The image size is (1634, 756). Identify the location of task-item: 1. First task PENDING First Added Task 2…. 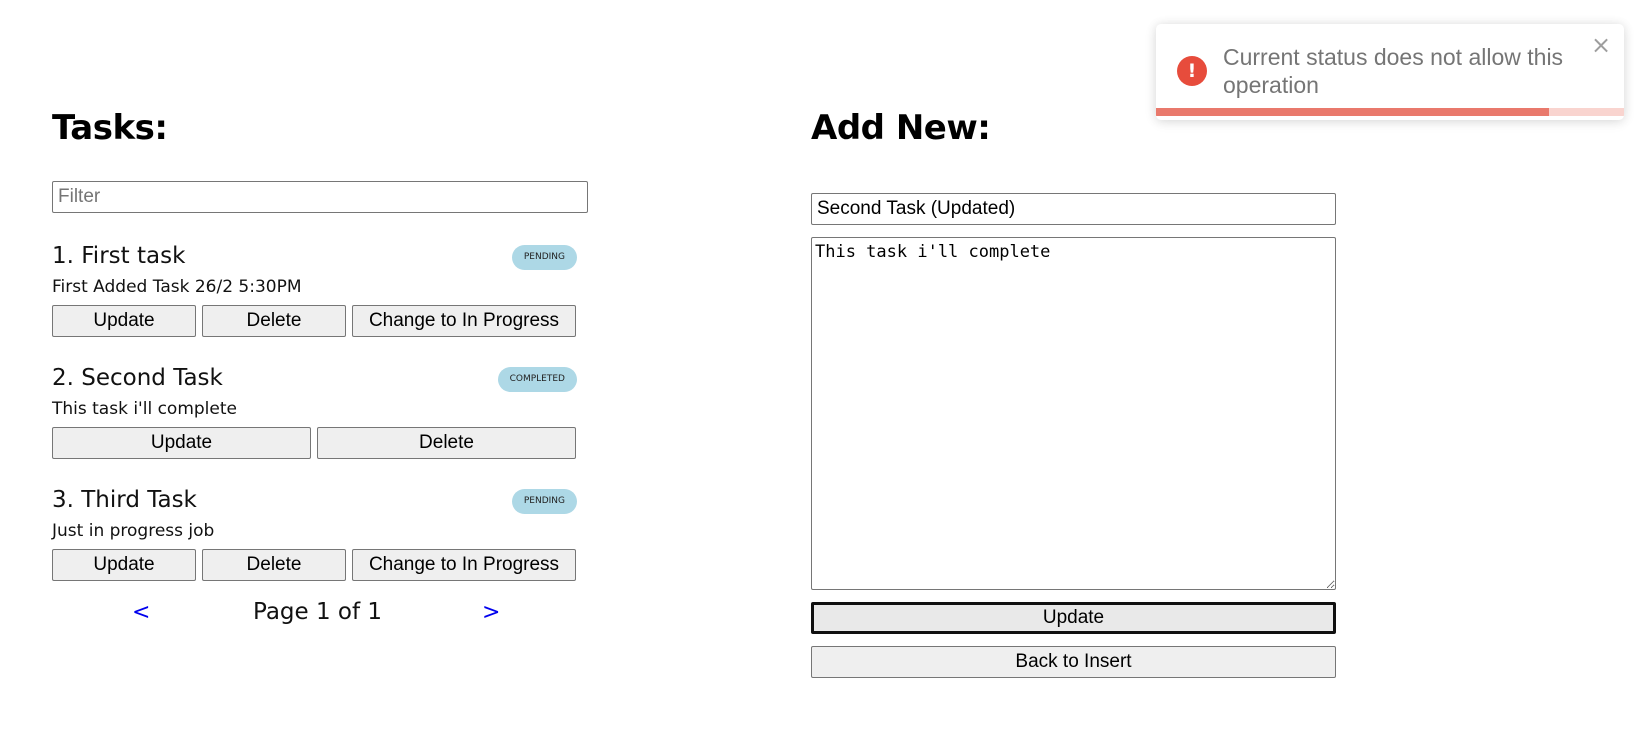
(314, 299).